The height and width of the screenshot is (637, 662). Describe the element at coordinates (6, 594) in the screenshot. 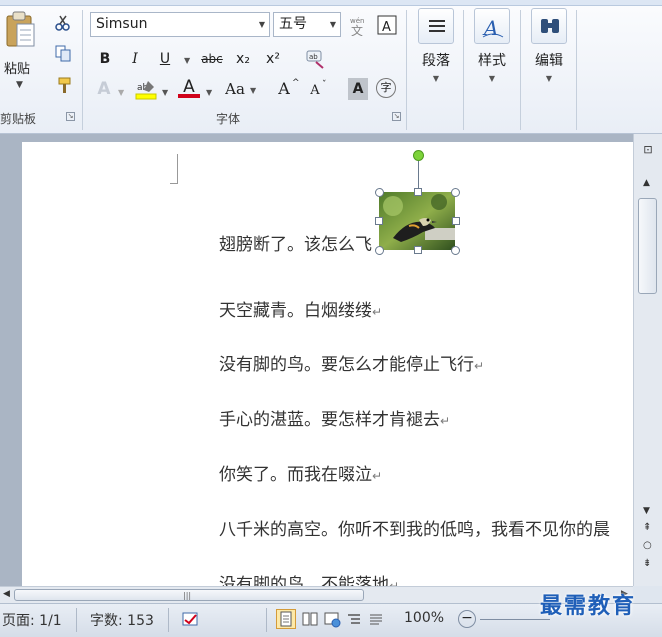

I see `scroll-left-icon: ◀` at that location.